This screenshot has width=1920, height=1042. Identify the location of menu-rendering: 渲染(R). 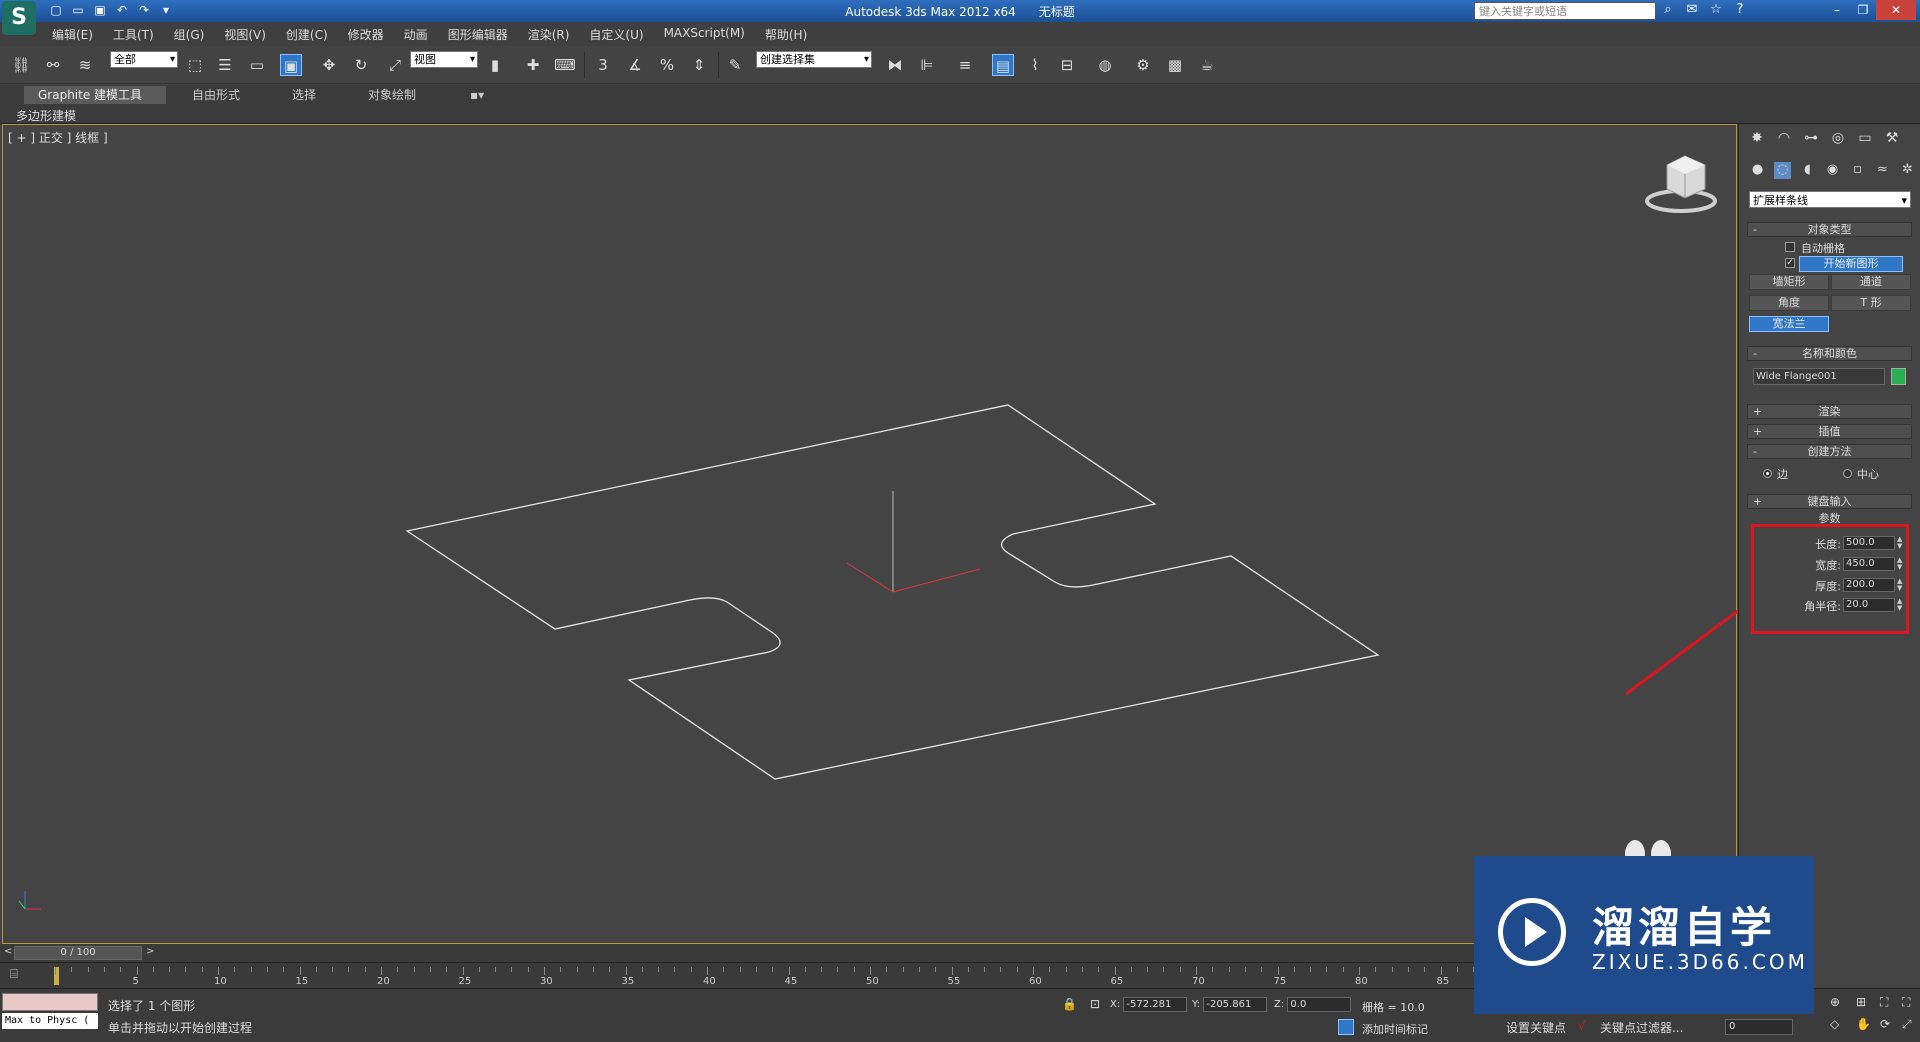
(549, 34).